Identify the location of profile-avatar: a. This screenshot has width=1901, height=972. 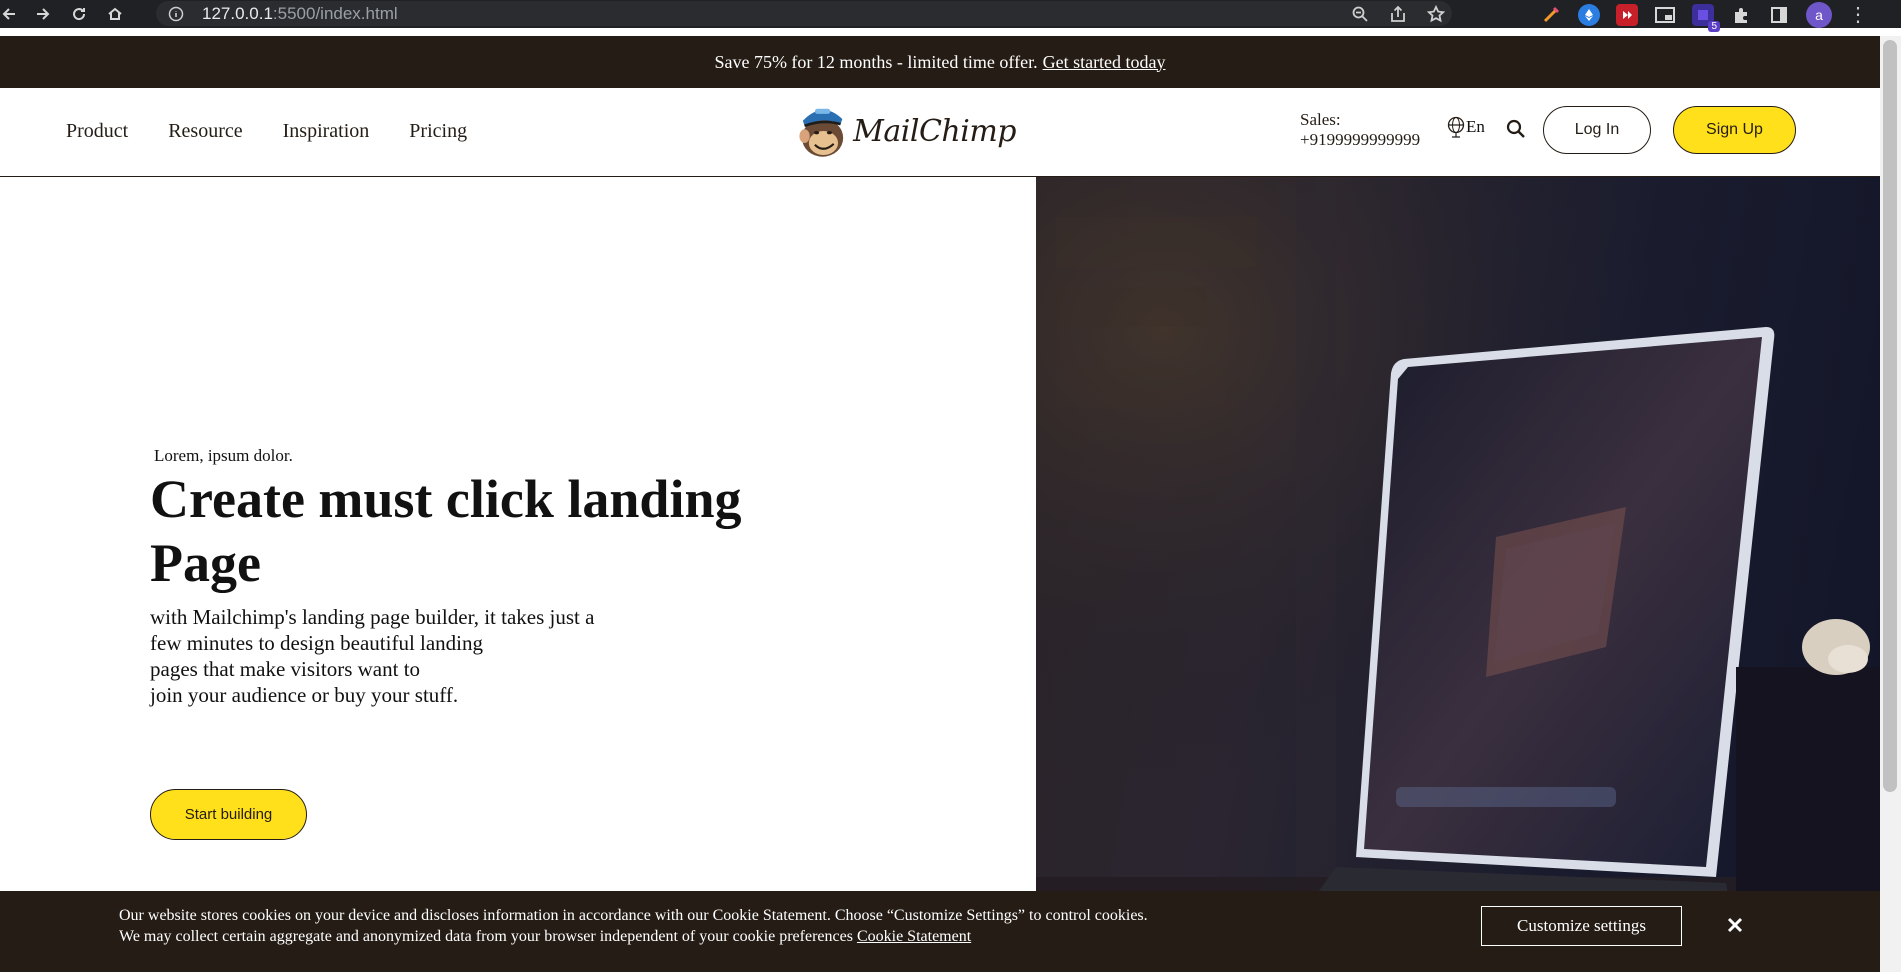
(1819, 15).